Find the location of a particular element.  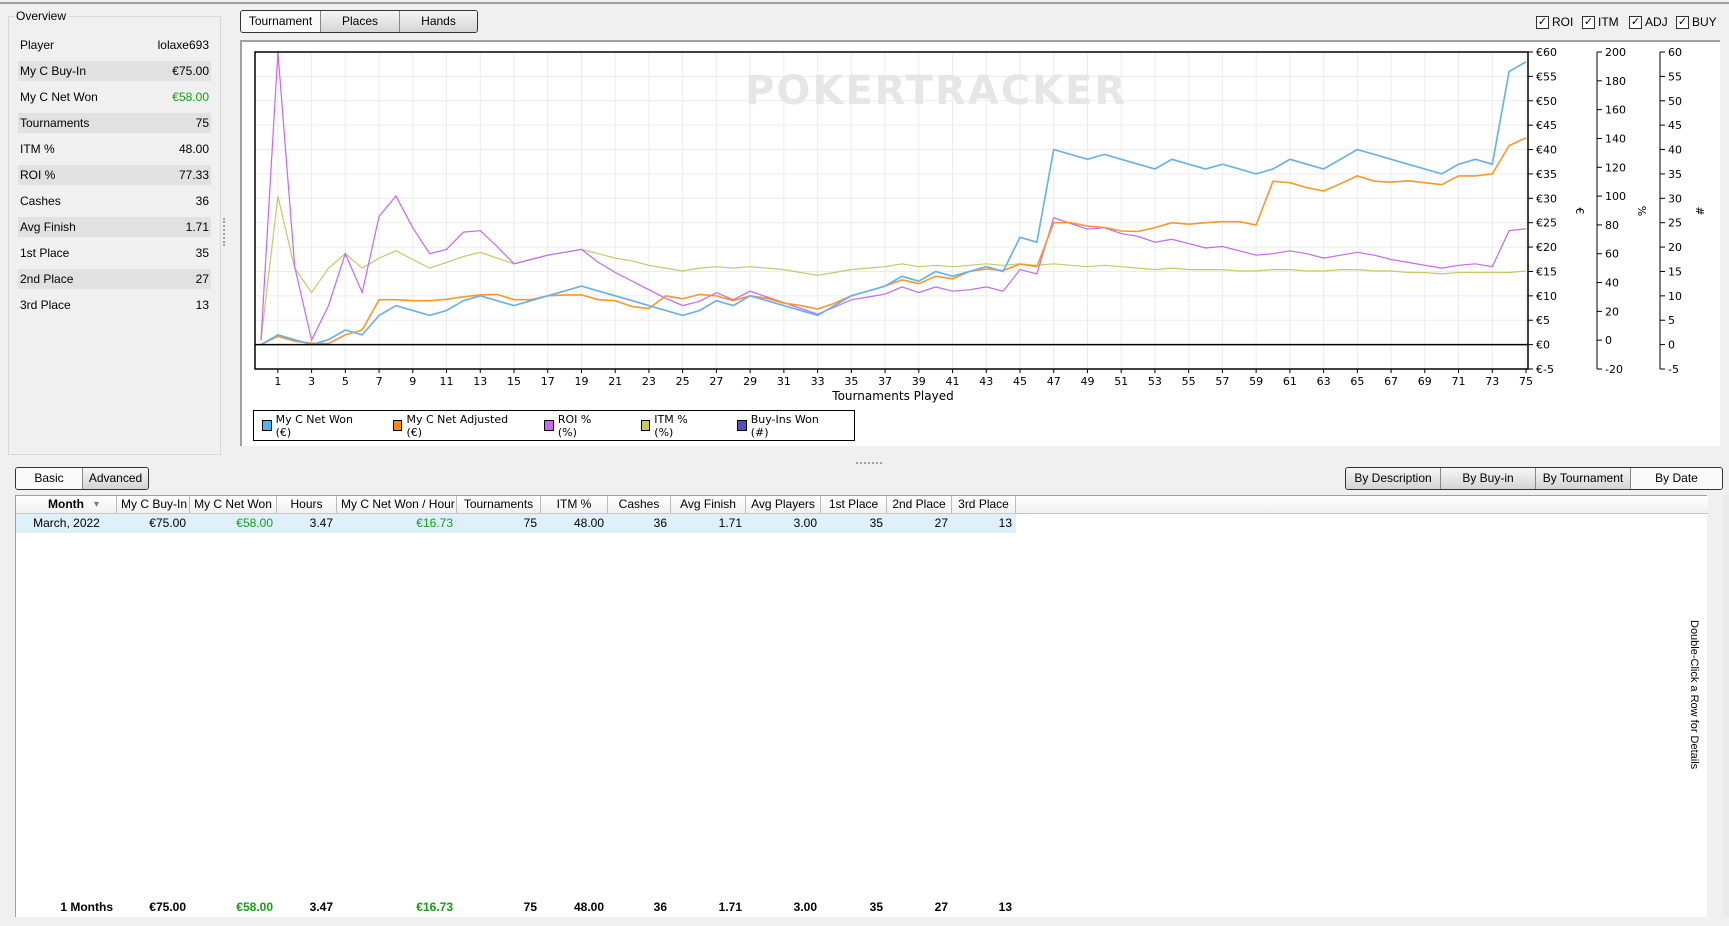

legend-label: My C Net Won (€) is located at coordinates (314, 425).